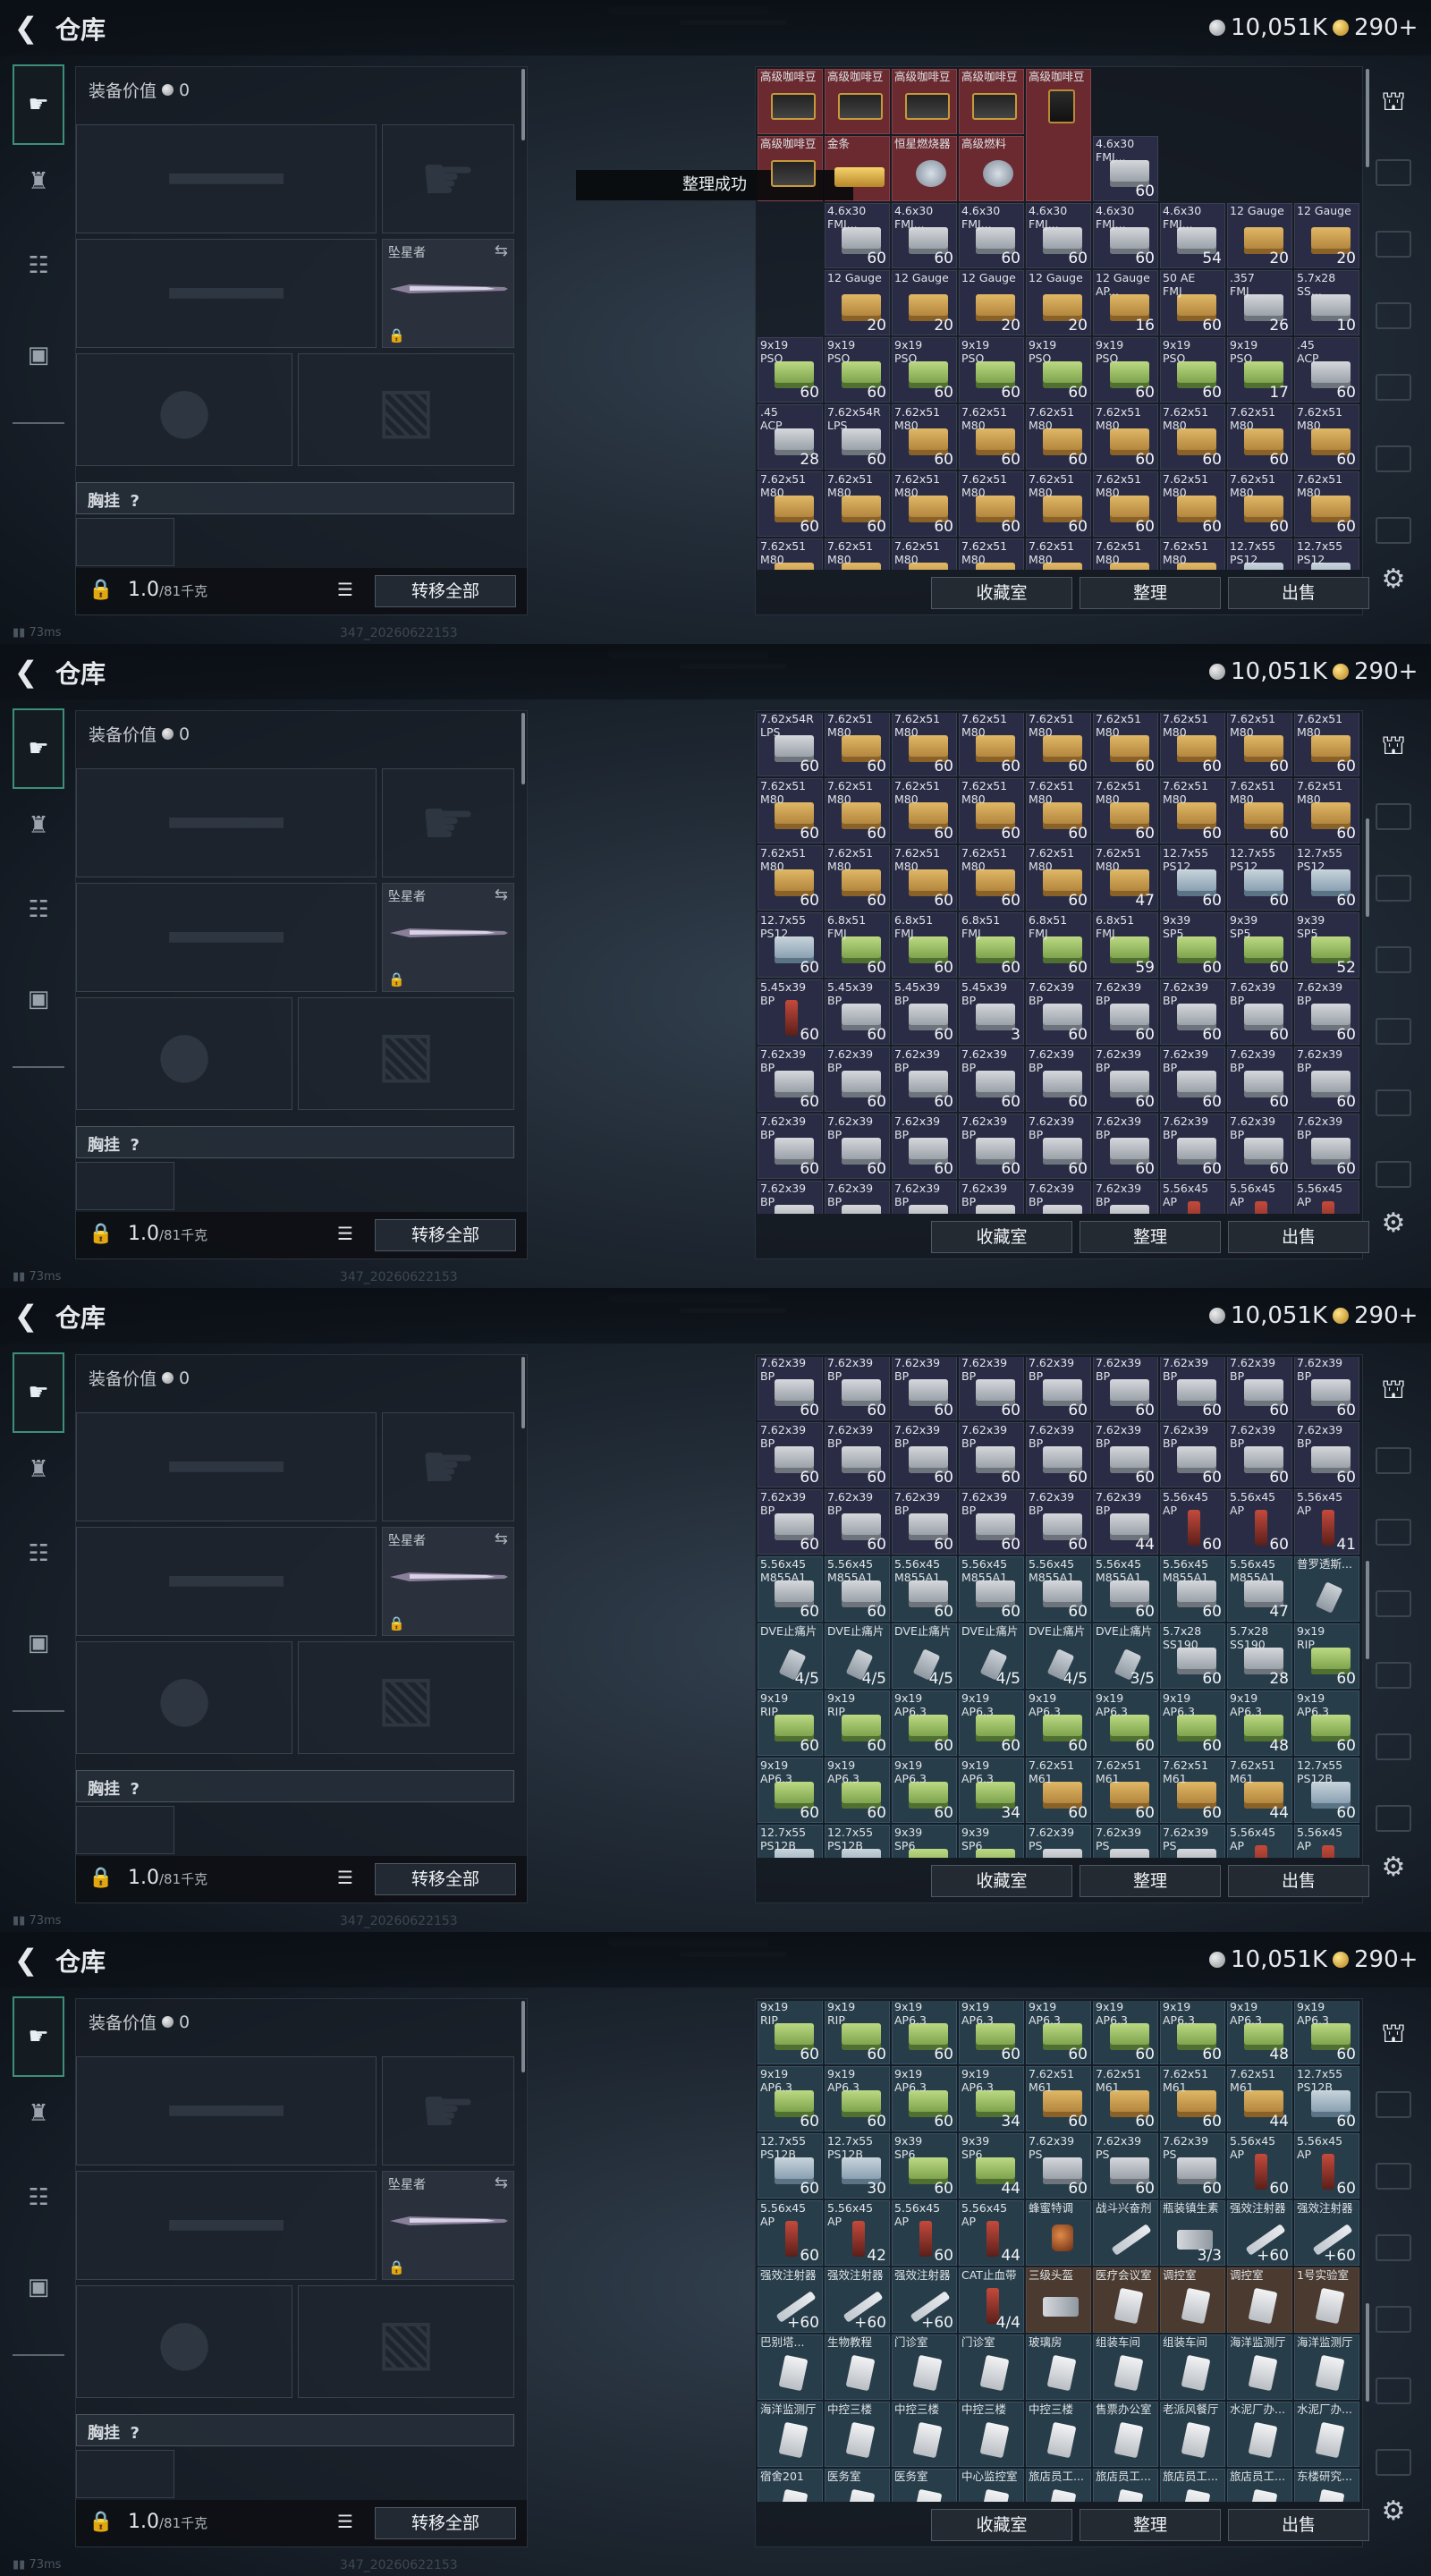 The width and height of the screenshot is (1431, 2576). I want to click on stash-item: 5.7x28 SS190 60, so click(1193, 1656).